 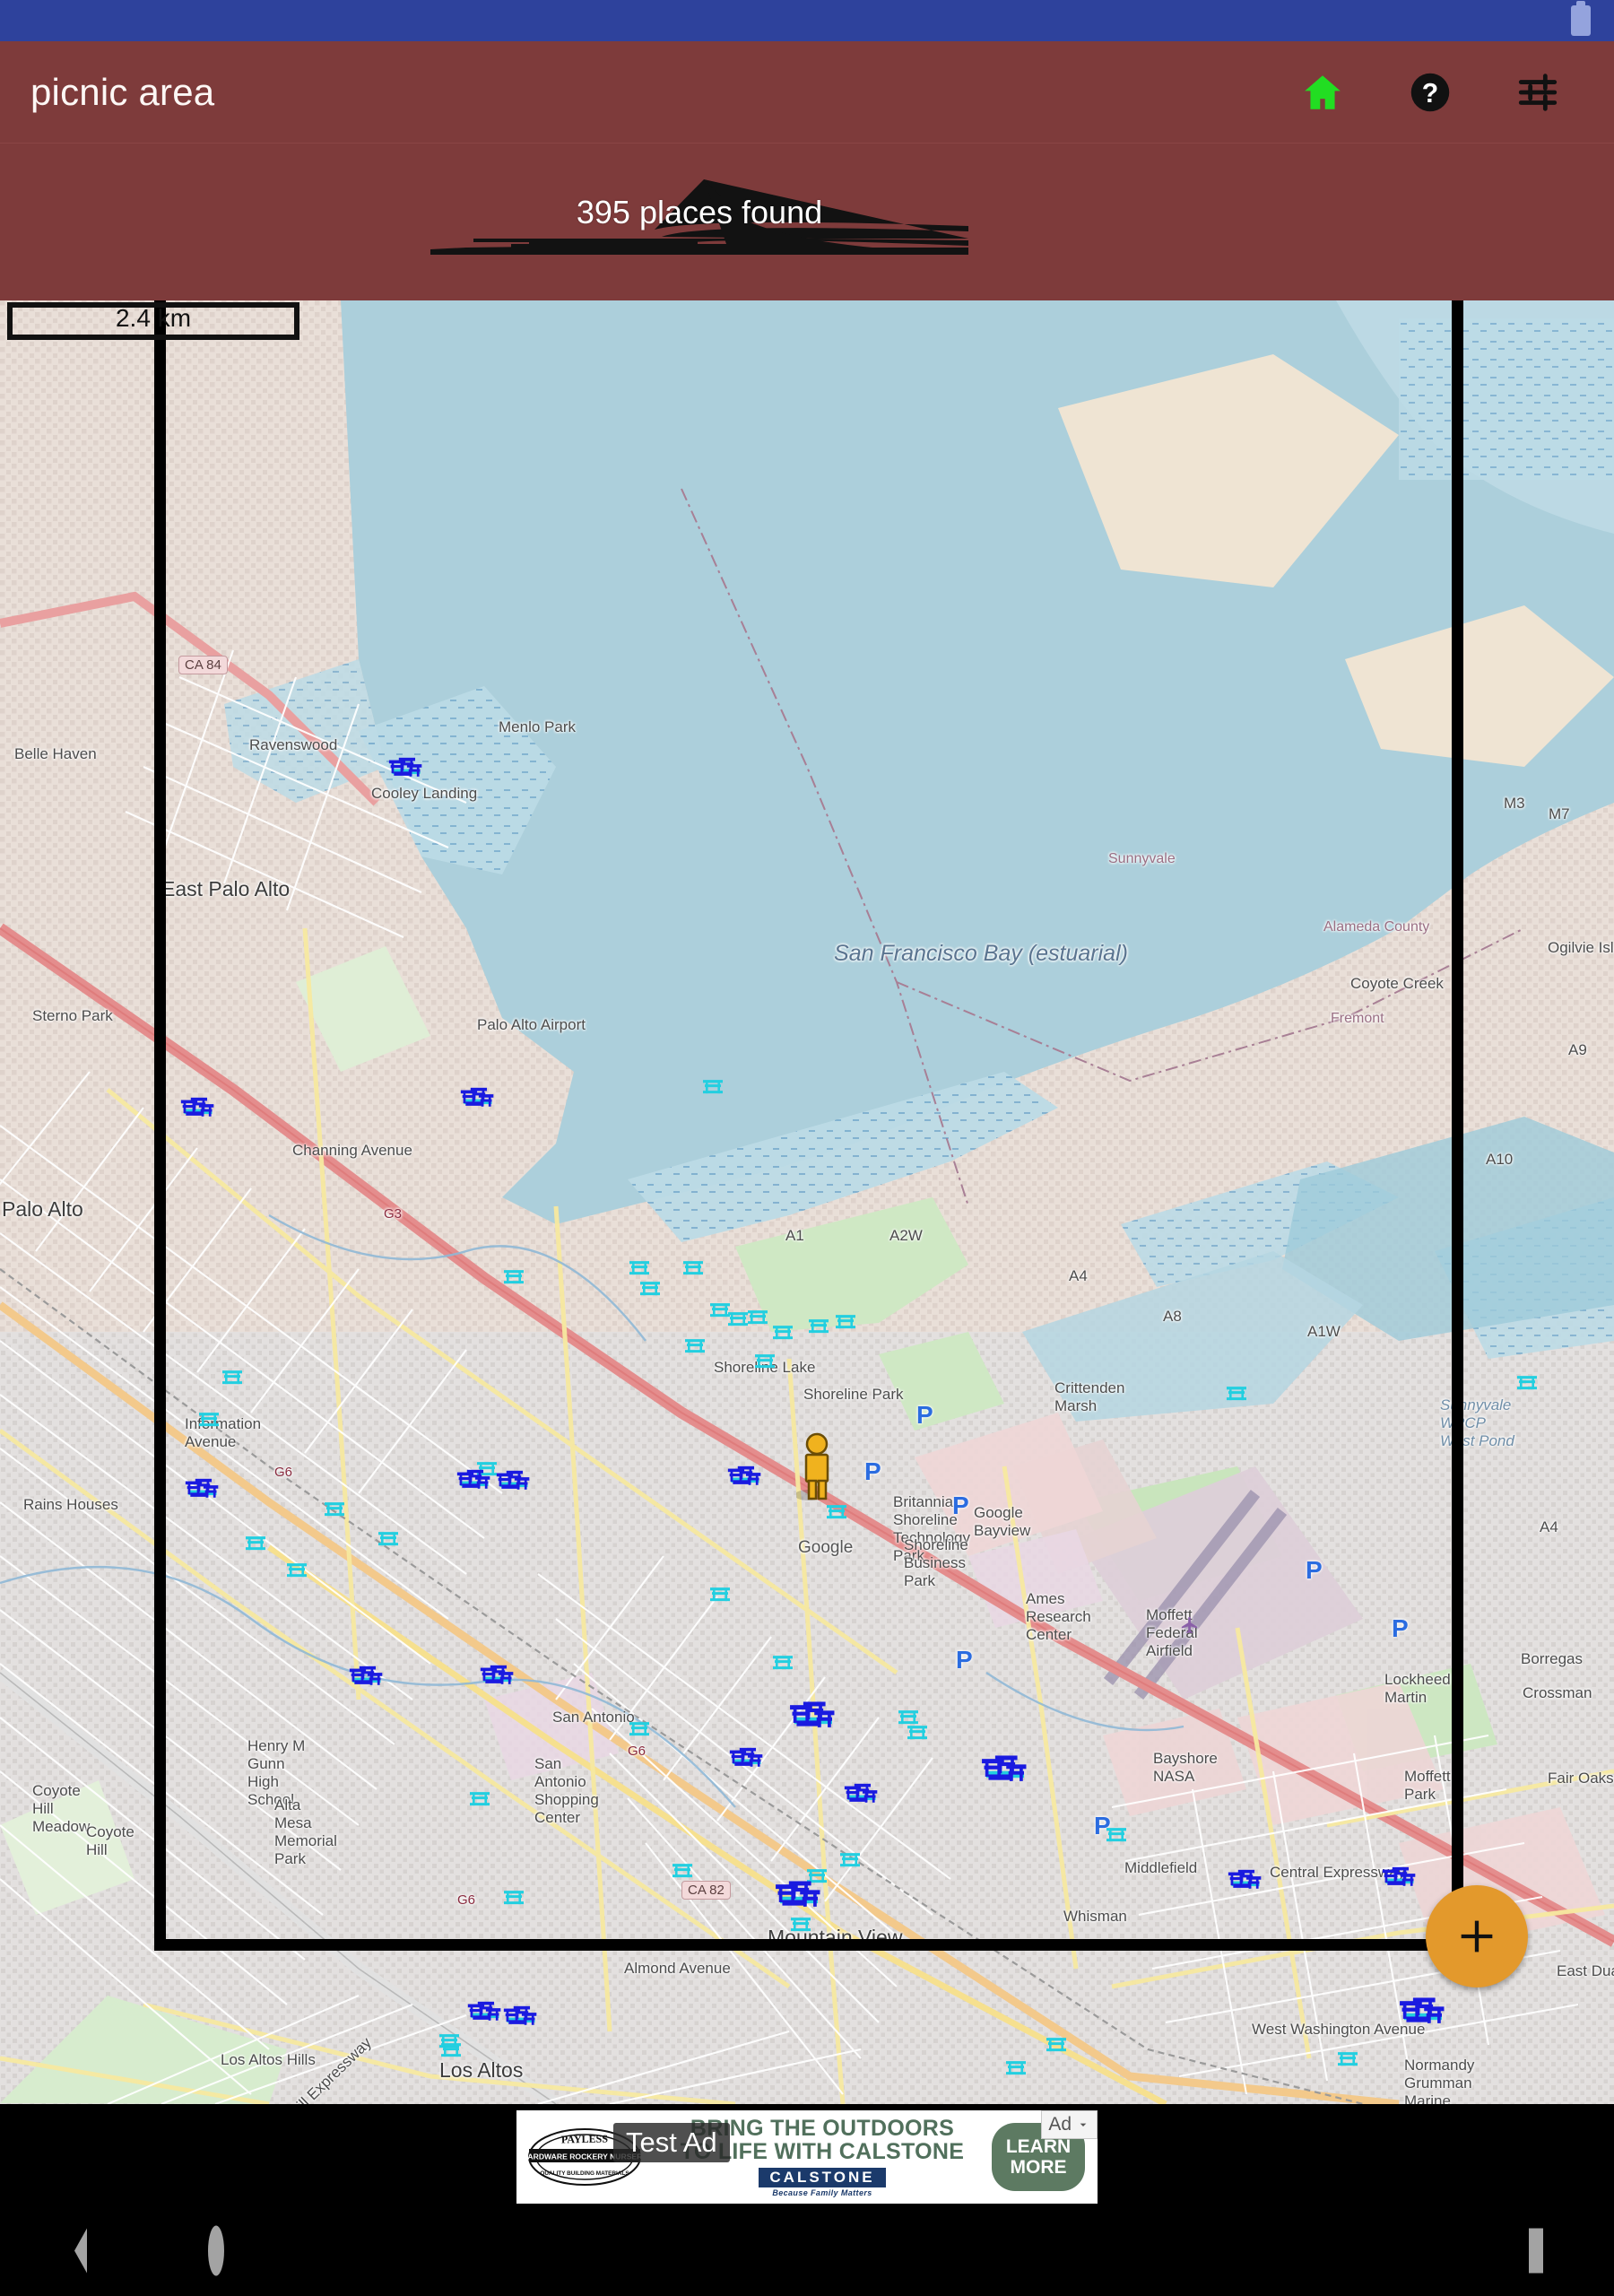 What do you see at coordinates (203, 665) in the screenshot?
I see `shield-ca84: CA 84` at bounding box center [203, 665].